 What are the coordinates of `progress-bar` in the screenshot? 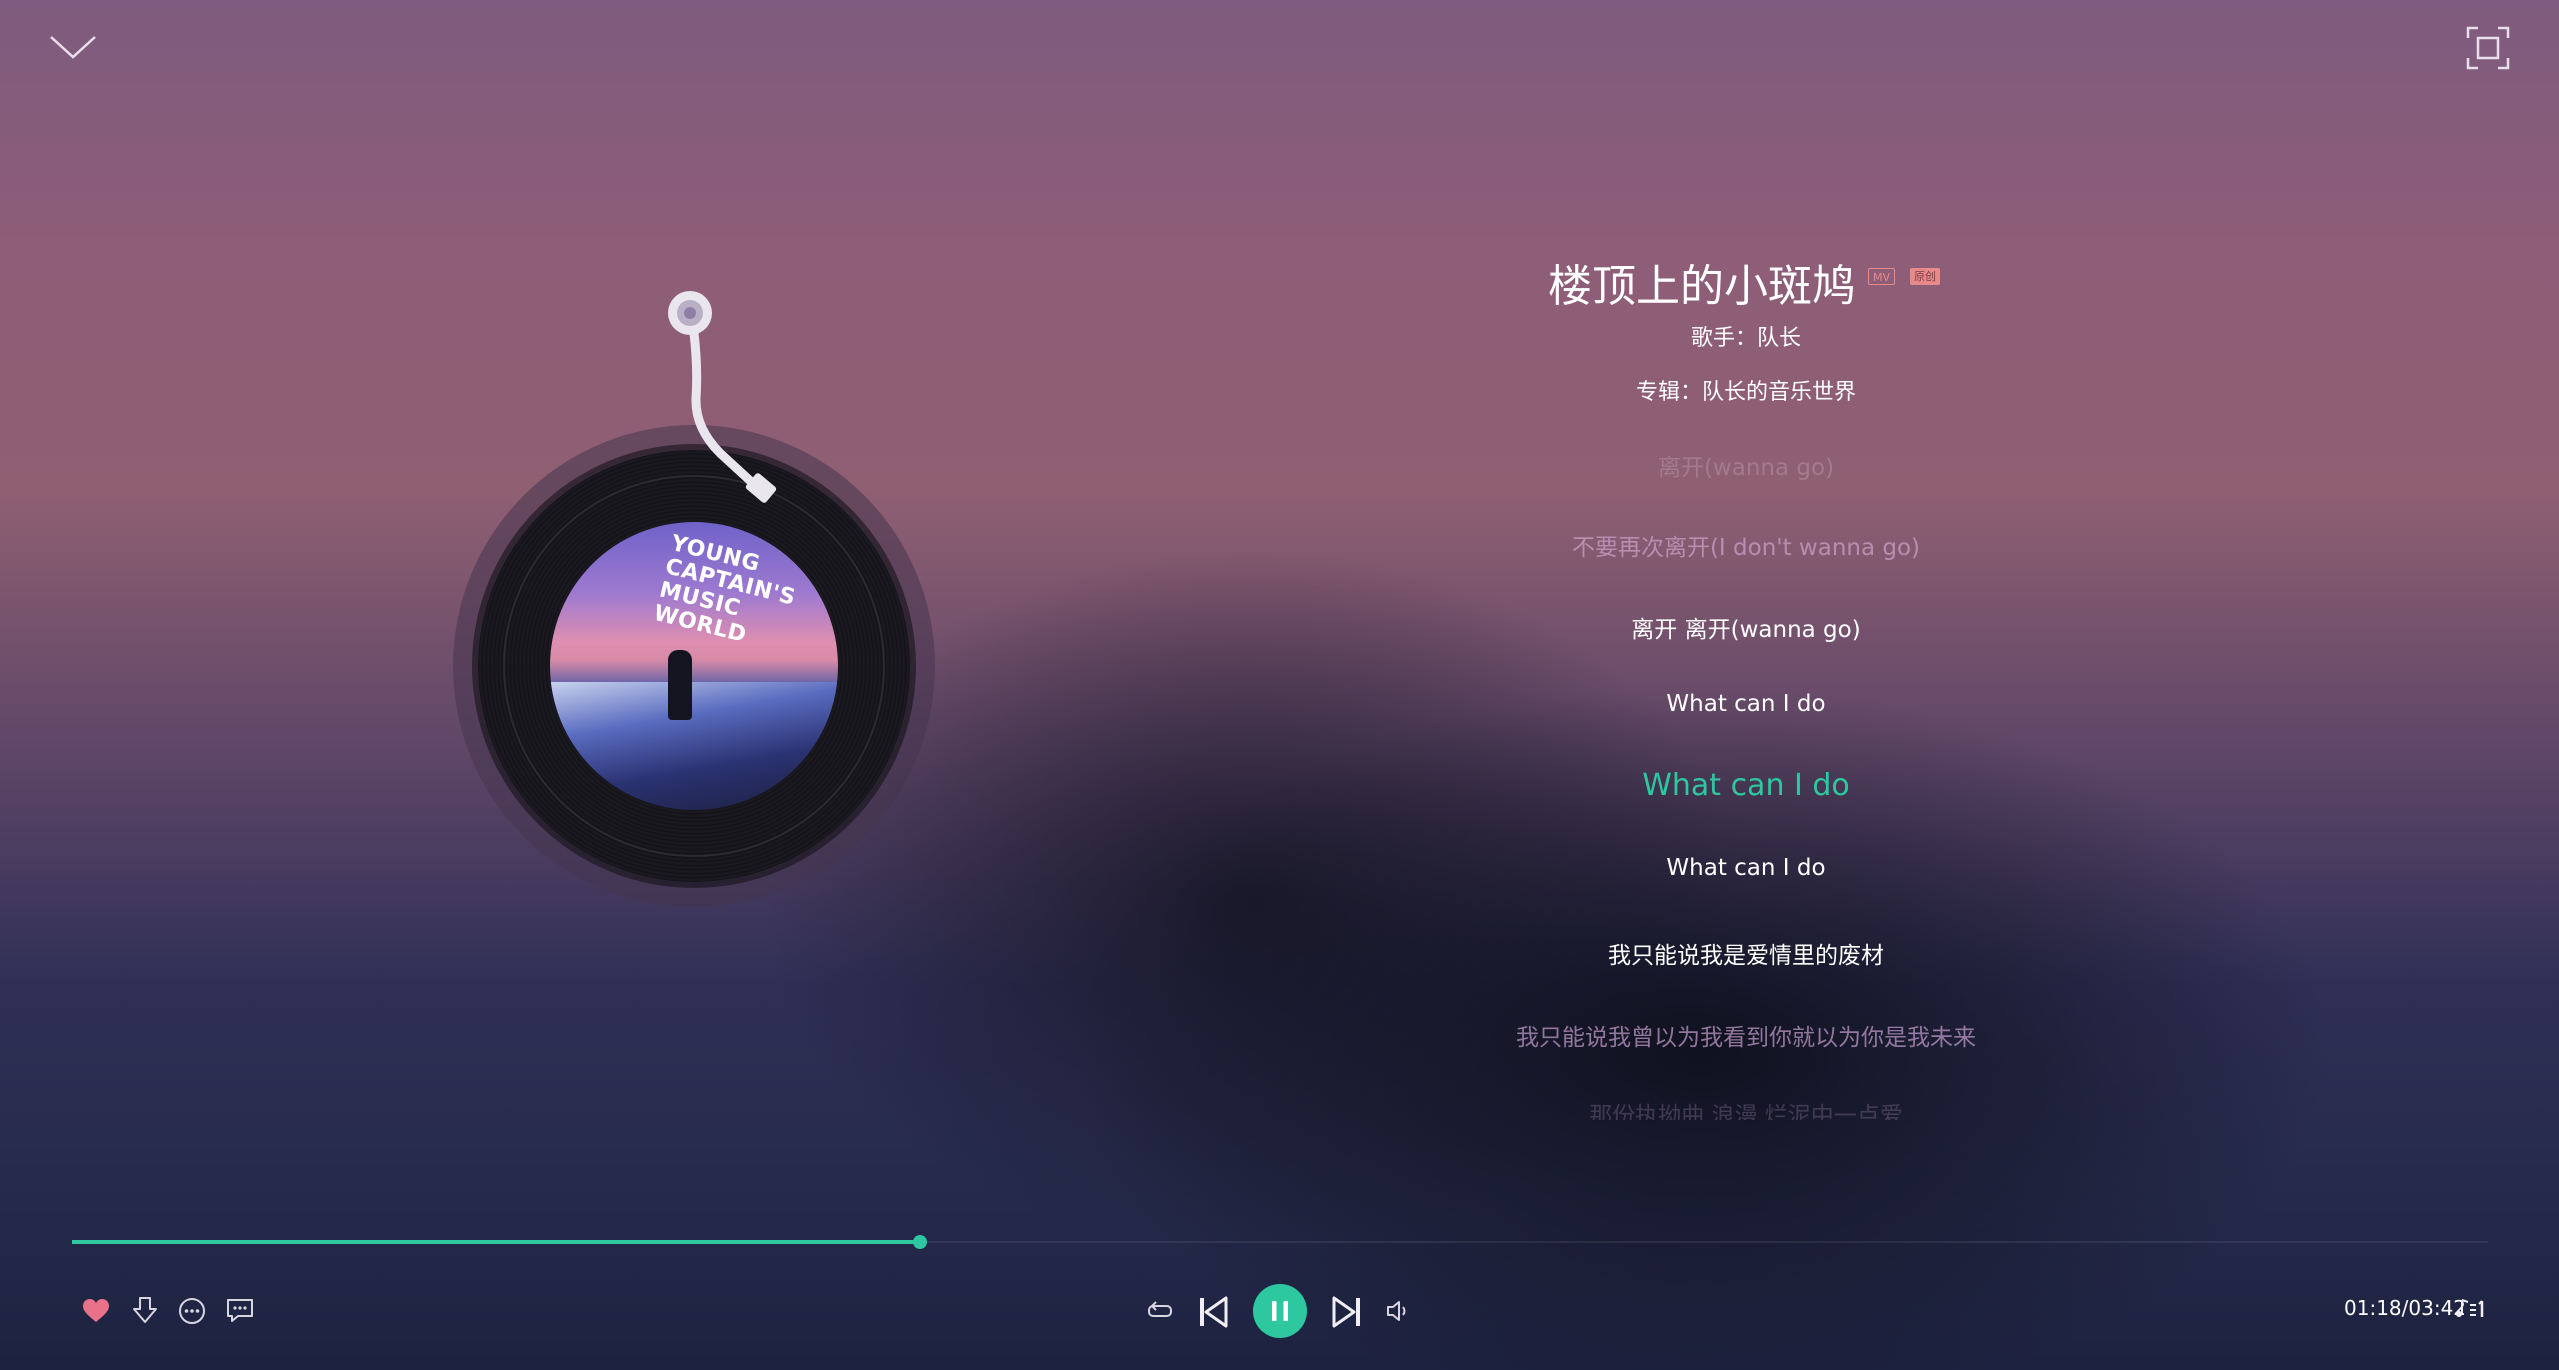 It's located at (1280, 1242).